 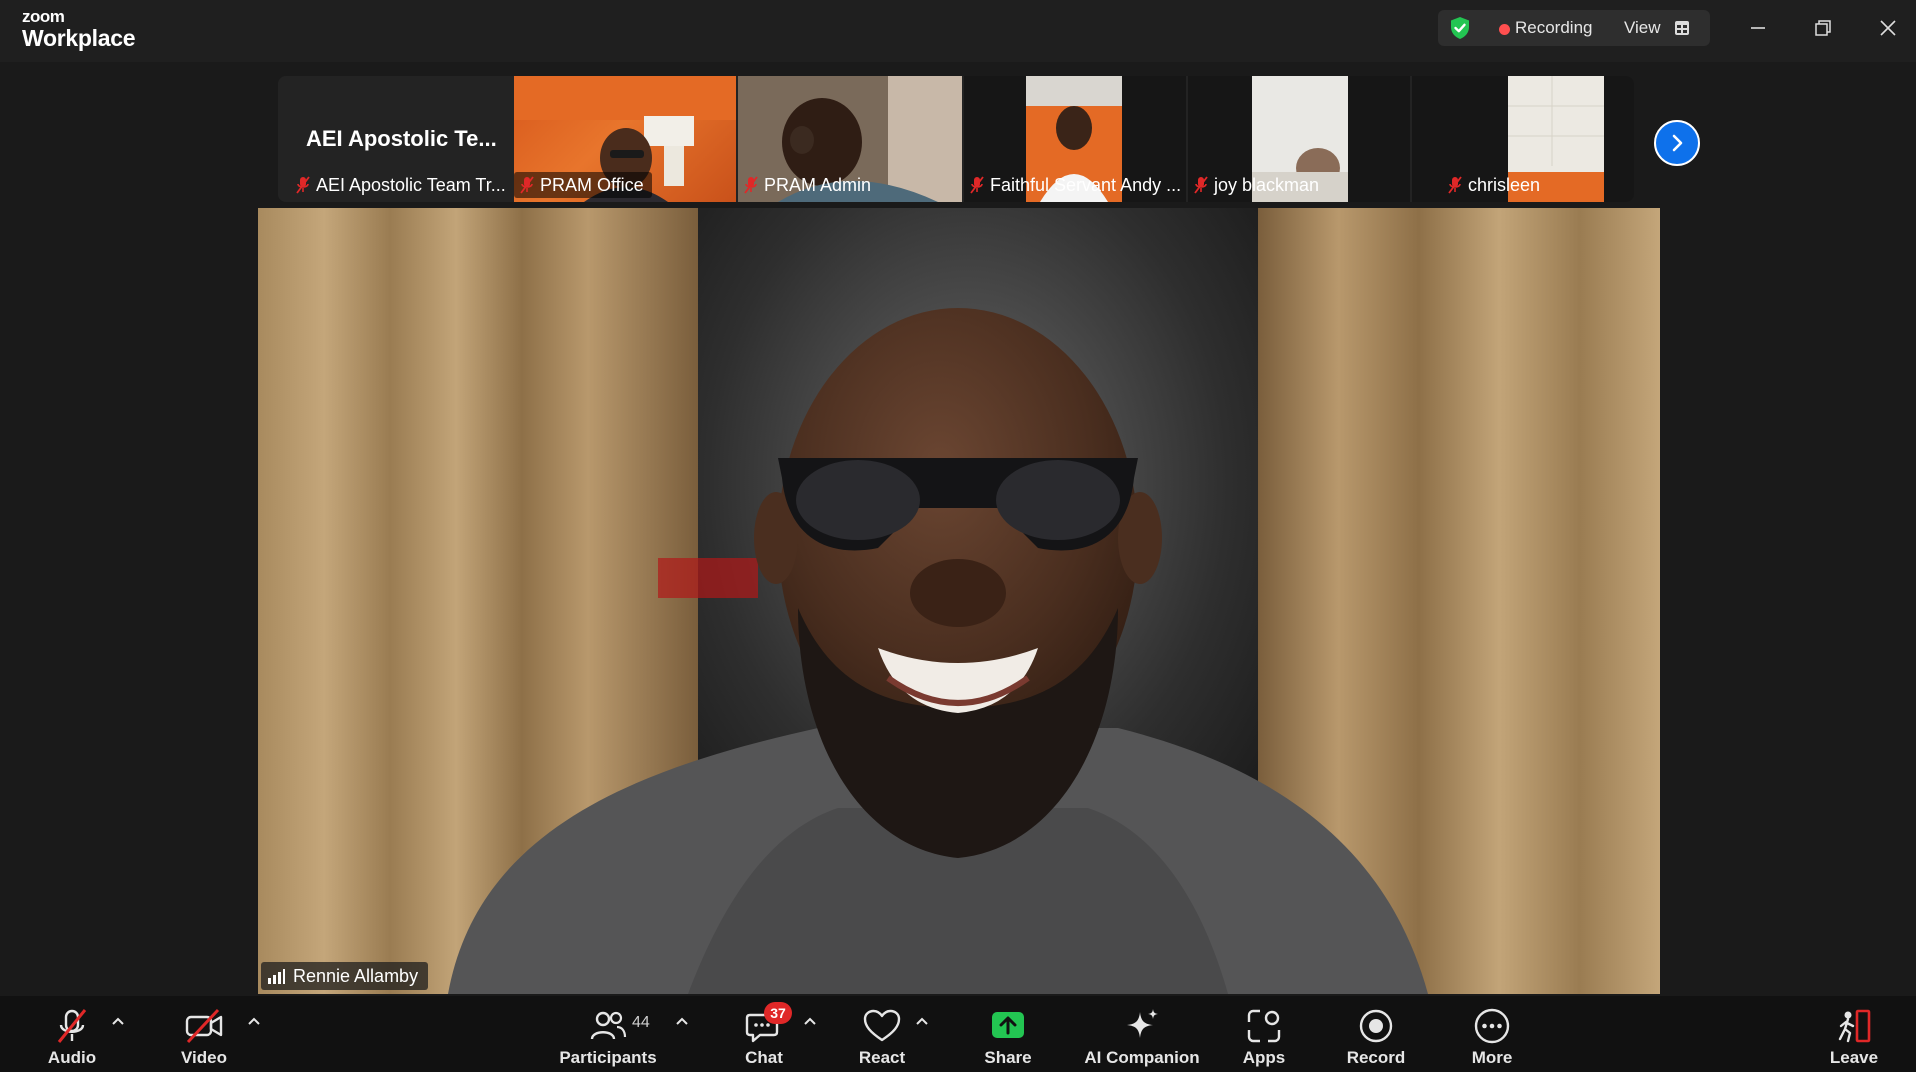 What do you see at coordinates (1492, 1026) in the screenshot?
I see `more-dots-icon` at bounding box center [1492, 1026].